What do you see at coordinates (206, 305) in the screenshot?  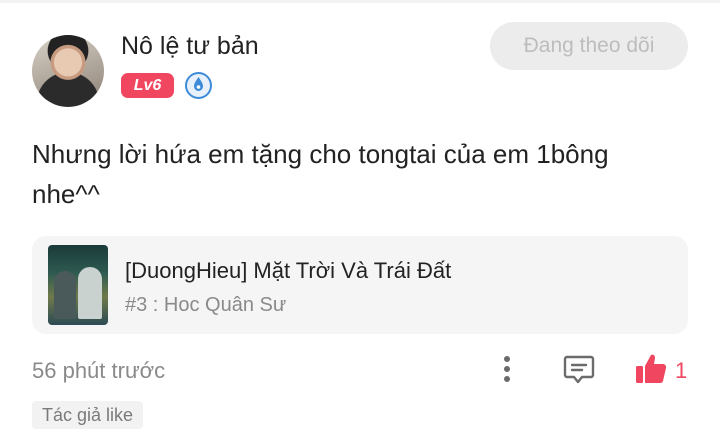 I see `book-chapter: #3 : Hoc Quân Sư` at bounding box center [206, 305].